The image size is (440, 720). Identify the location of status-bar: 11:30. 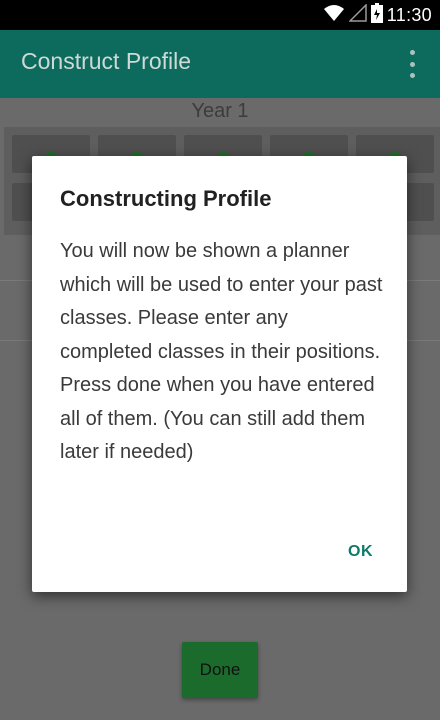
(220, 15).